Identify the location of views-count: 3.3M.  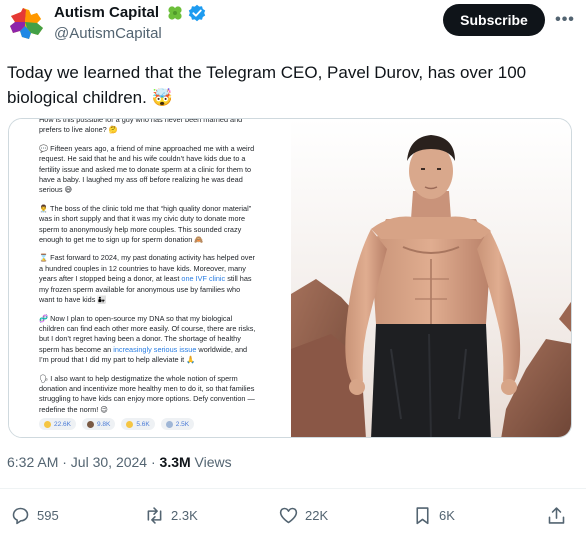
(175, 462).